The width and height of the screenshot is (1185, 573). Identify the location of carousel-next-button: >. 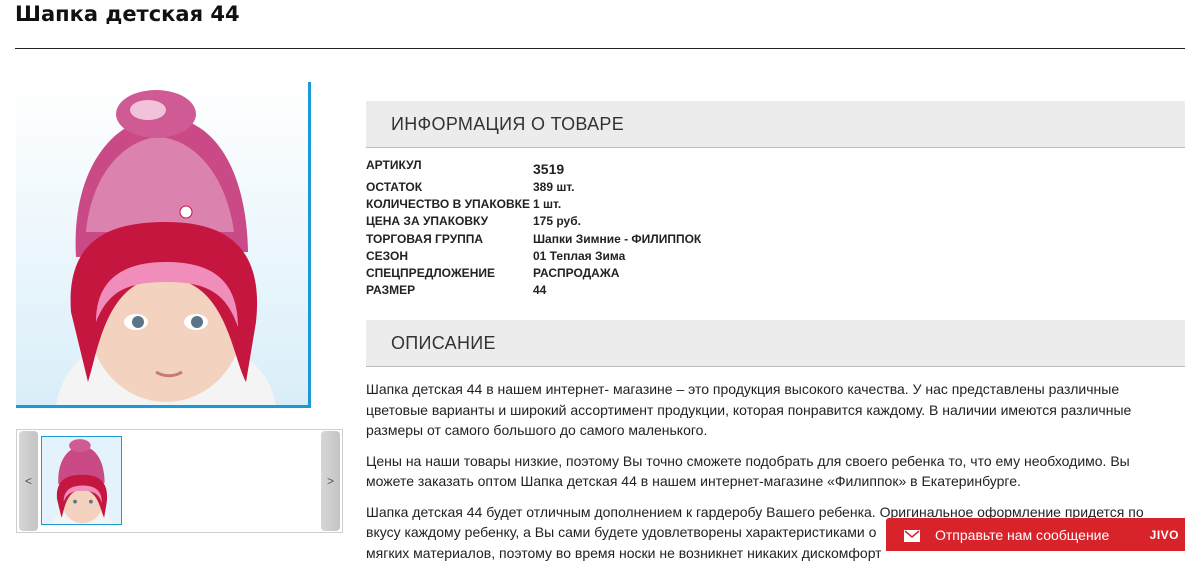
(330, 481).